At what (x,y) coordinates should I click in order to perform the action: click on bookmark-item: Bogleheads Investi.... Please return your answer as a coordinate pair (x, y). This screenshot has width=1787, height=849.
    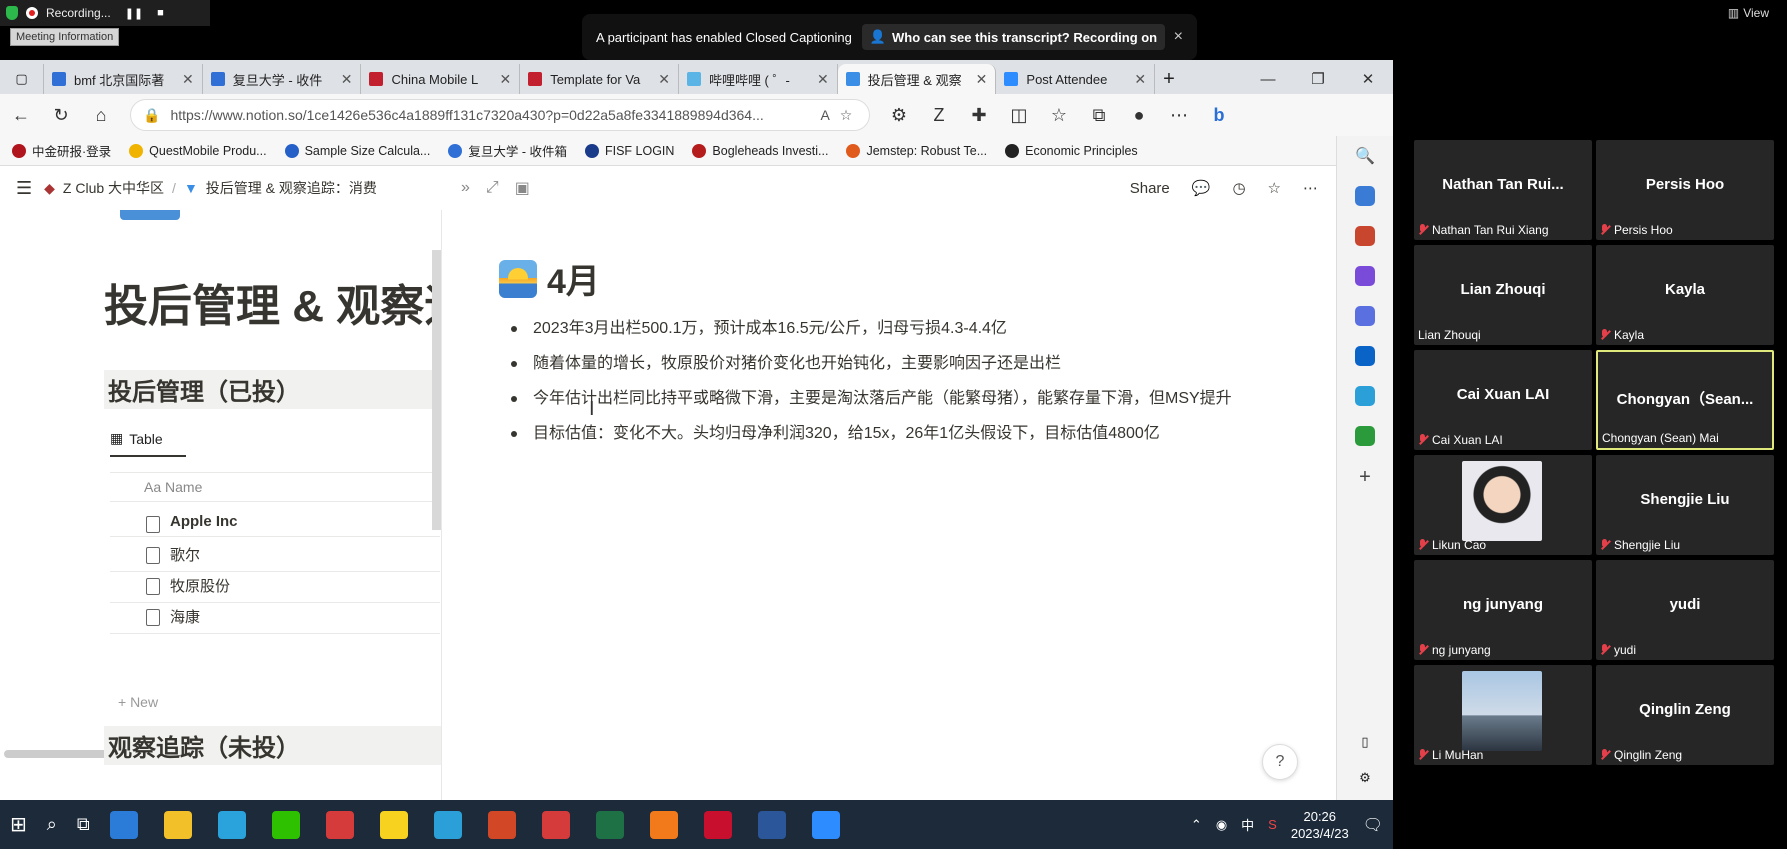
    Looking at the image, I should click on (760, 150).